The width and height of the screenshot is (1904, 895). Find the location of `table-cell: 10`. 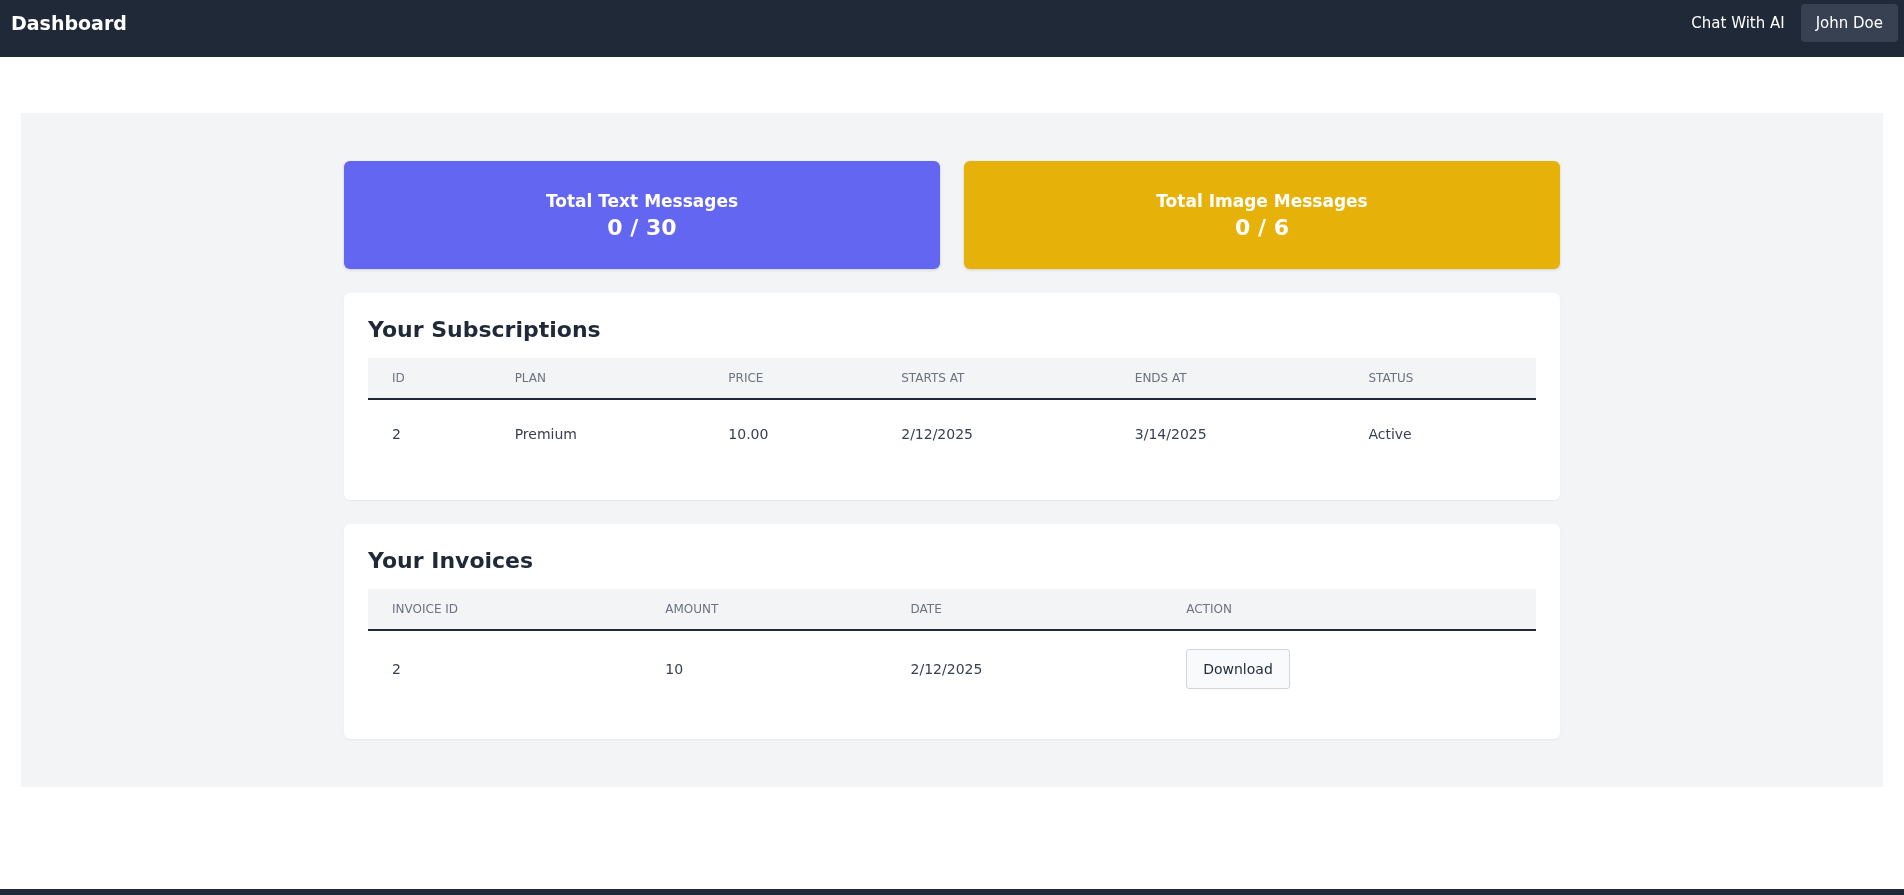

table-cell: 10 is located at coordinates (674, 669).